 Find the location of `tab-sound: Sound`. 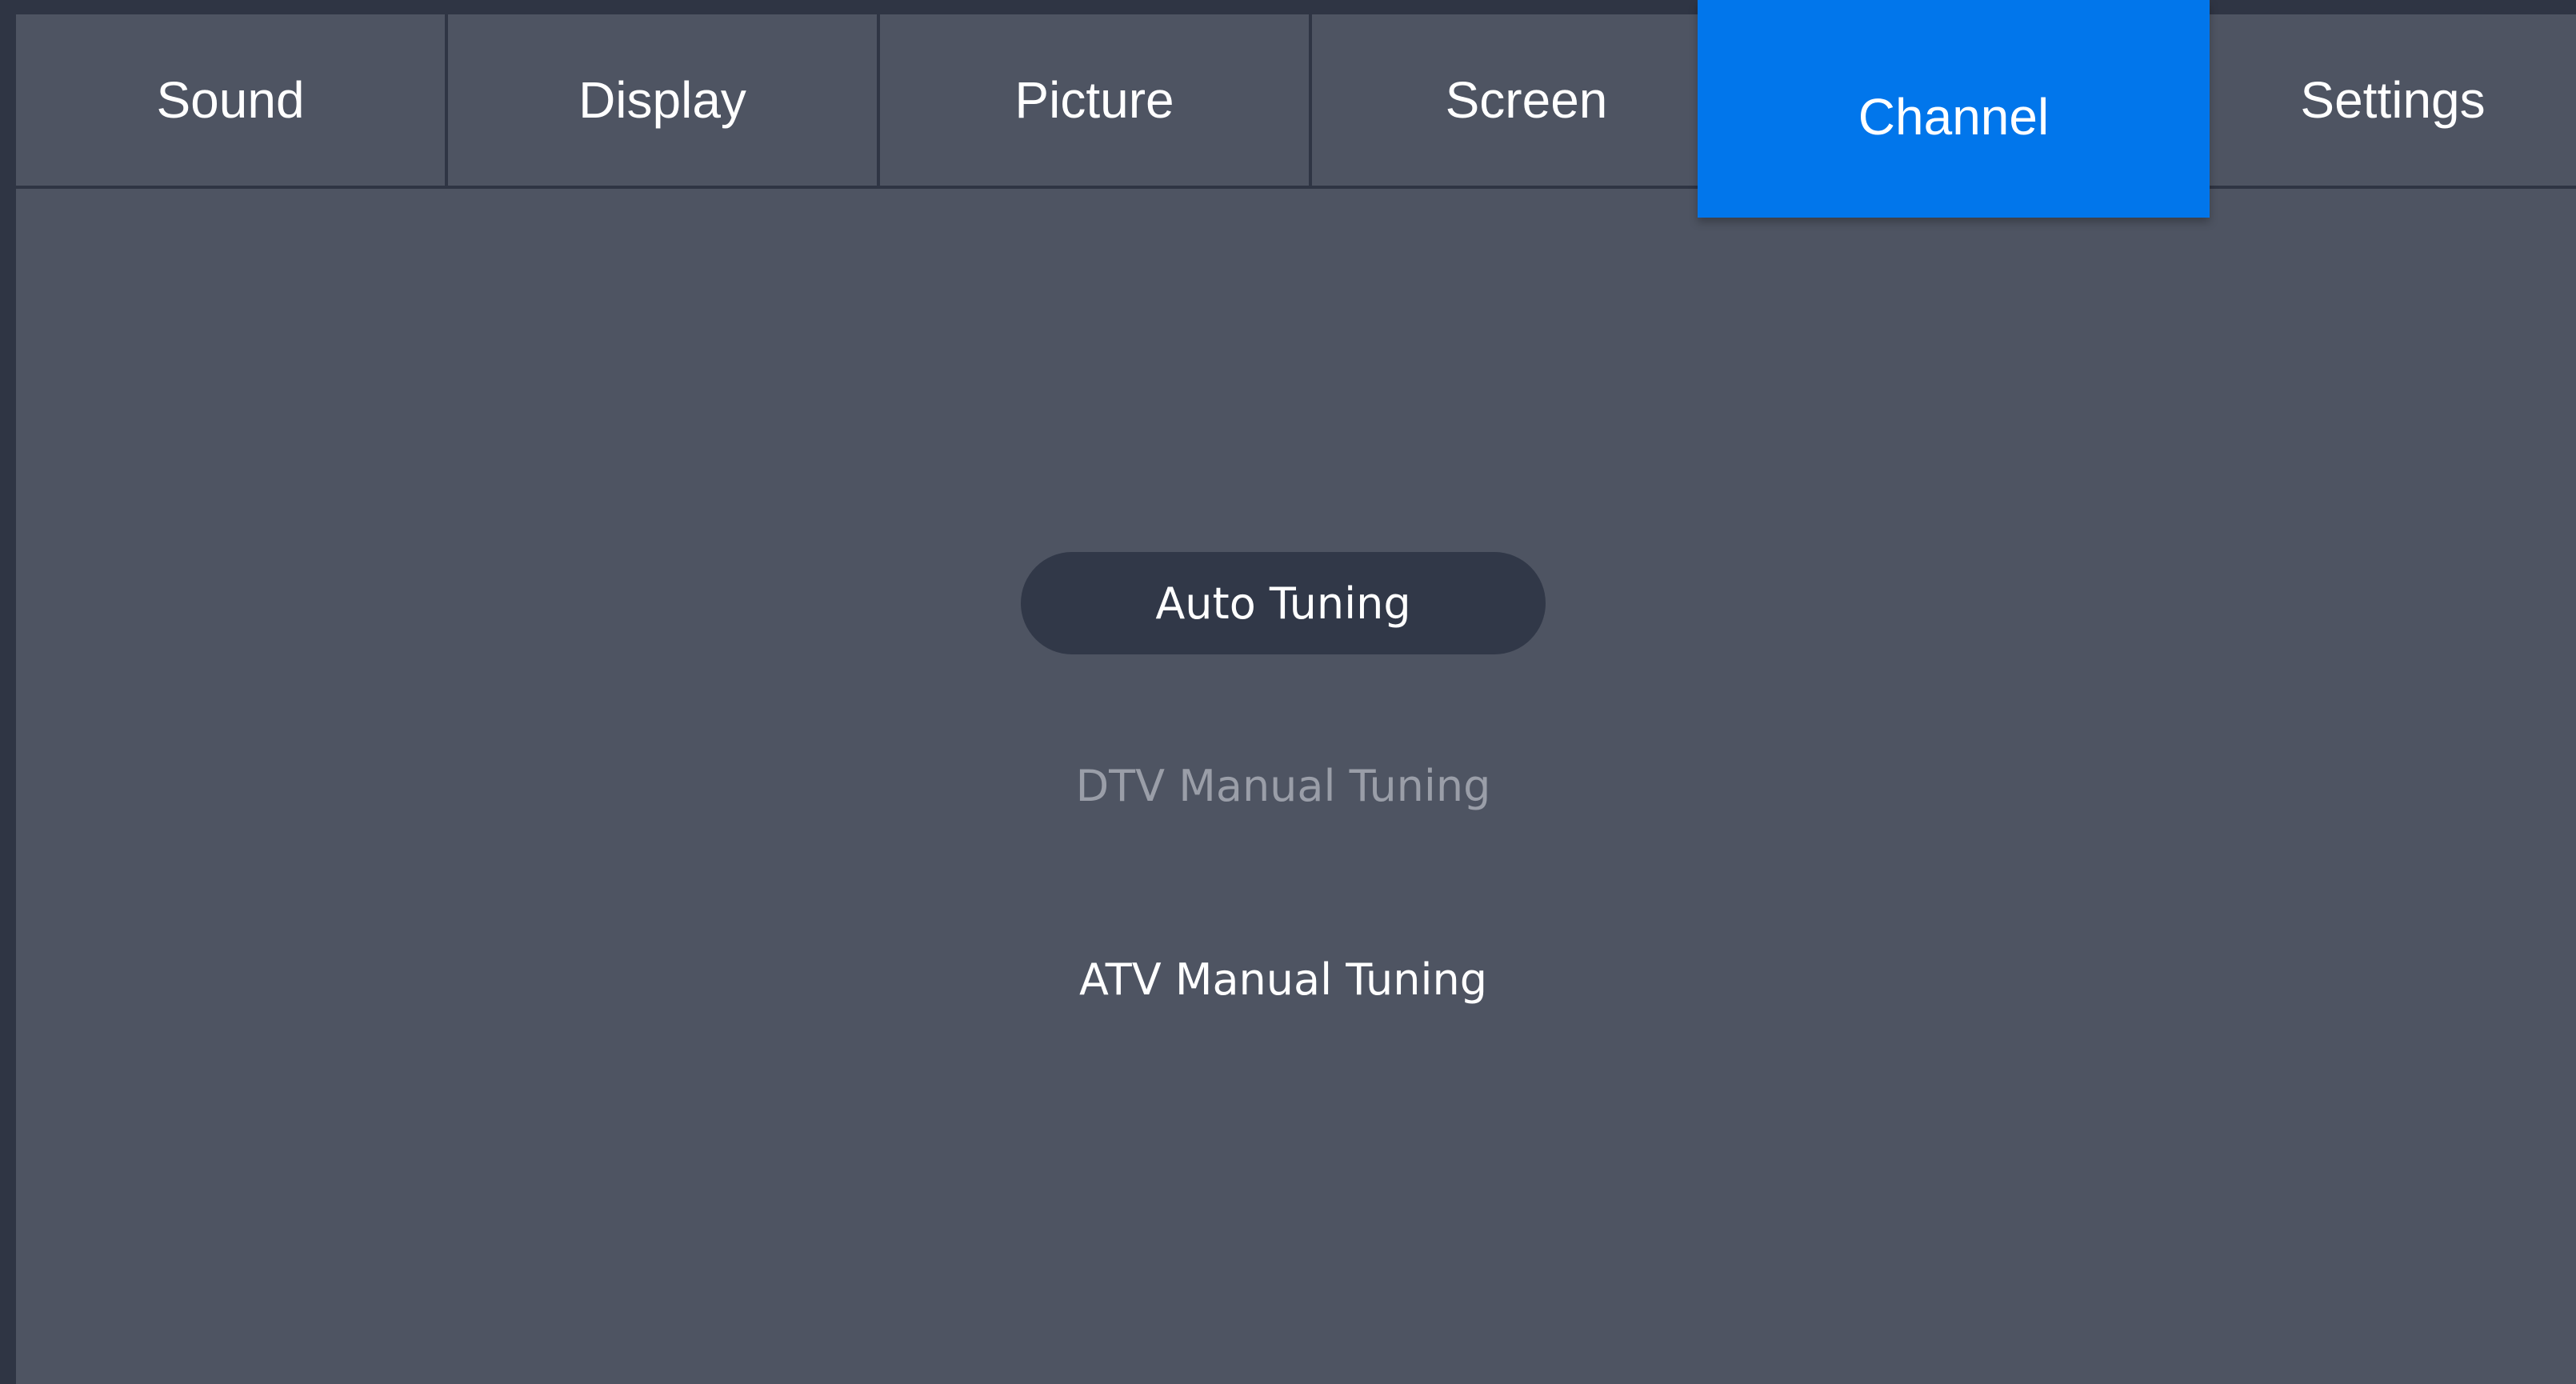

tab-sound: Sound is located at coordinates (232, 100).